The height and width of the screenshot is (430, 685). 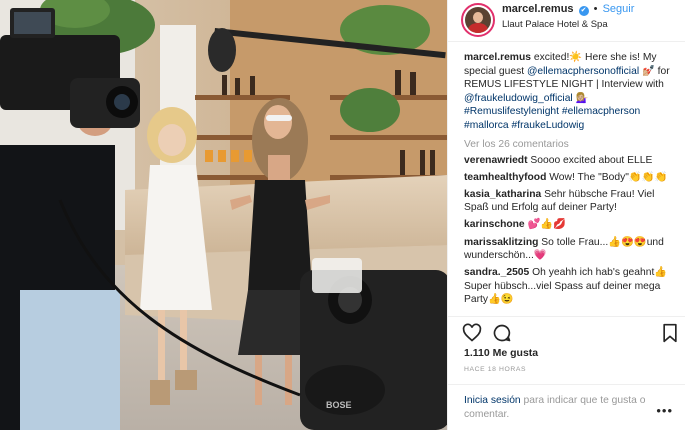 What do you see at coordinates (583, 71) in the screenshot?
I see `caption-mention-elle: @ellemacphersonofficial` at bounding box center [583, 71].